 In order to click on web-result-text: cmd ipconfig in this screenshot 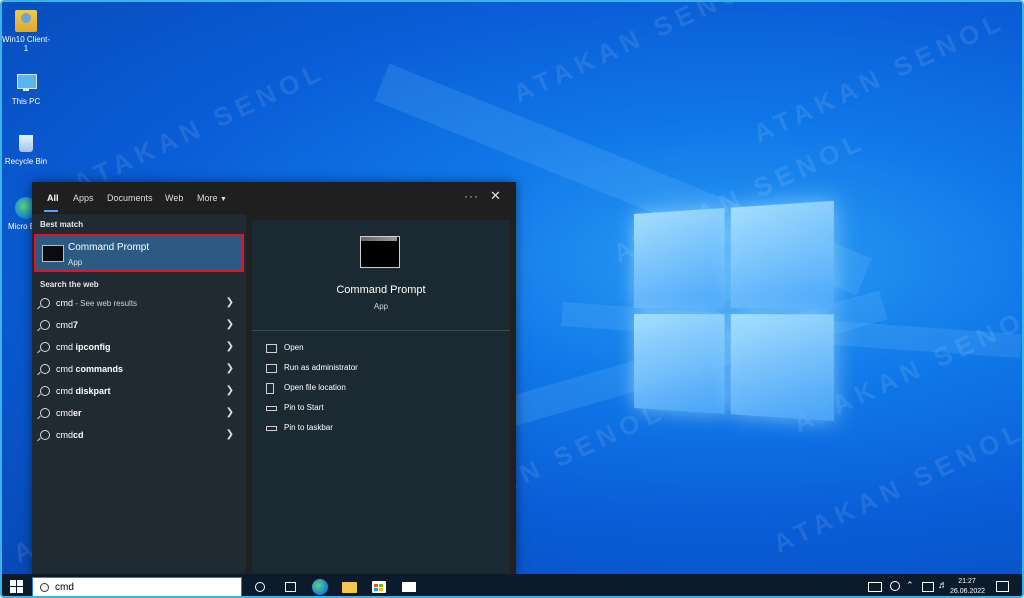, I will do `click(83, 347)`.